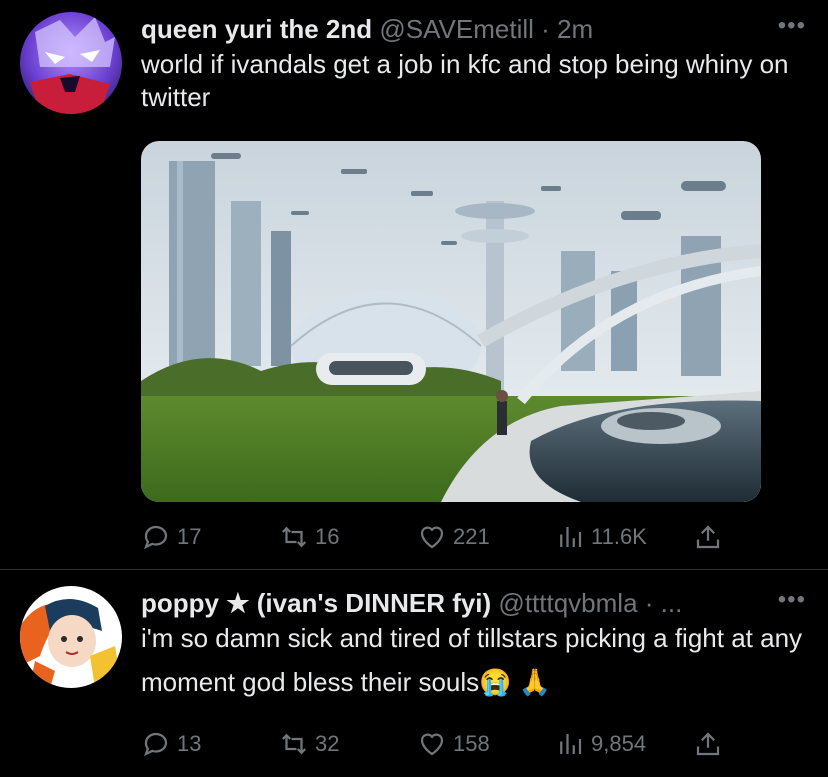  I want to click on like-count: 221, so click(471, 536).